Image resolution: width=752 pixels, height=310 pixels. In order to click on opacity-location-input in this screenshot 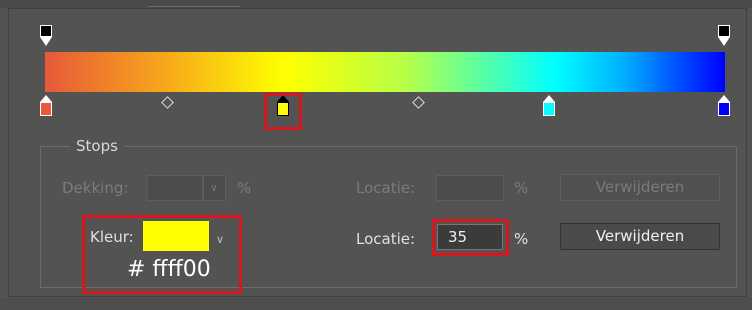, I will do `click(470, 188)`.